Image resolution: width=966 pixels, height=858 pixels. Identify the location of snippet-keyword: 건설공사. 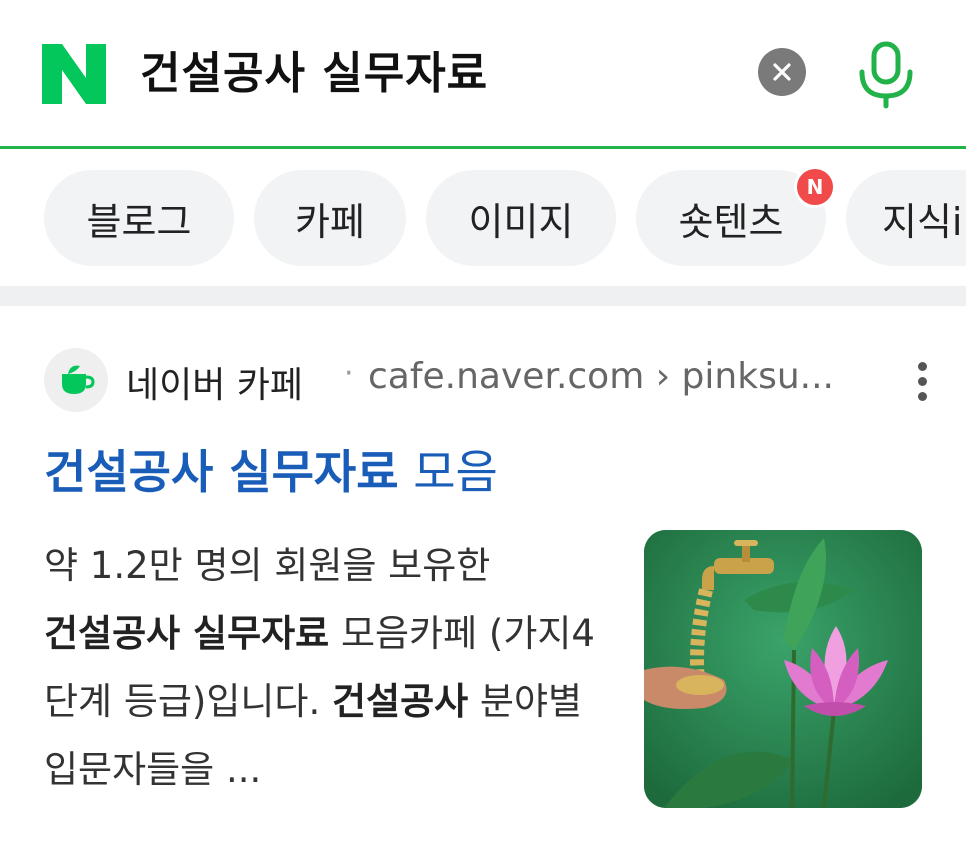
(400, 701).